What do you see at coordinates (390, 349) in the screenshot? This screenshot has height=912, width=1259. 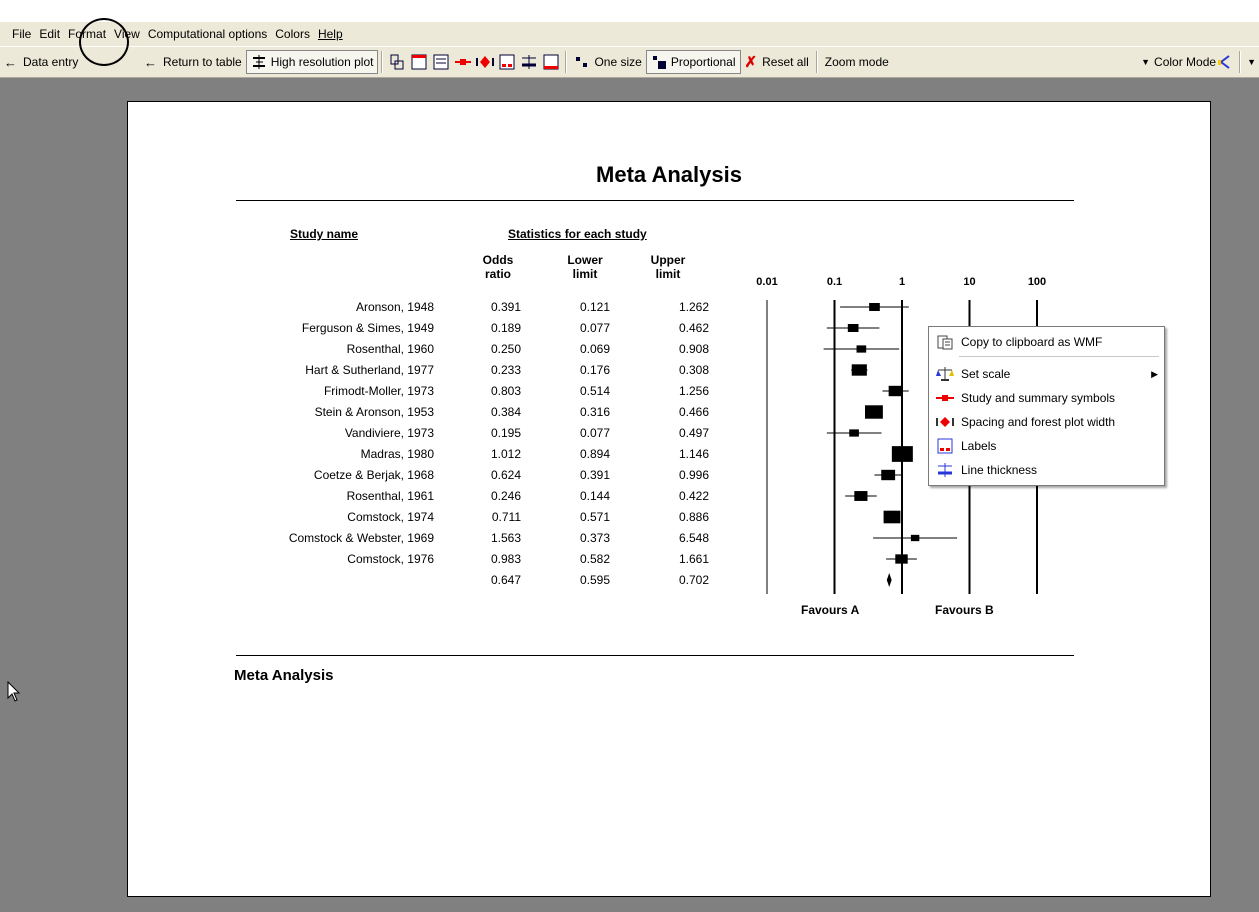 I see `study-name: Rosenthal, 1960` at bounding box center [390, 349].